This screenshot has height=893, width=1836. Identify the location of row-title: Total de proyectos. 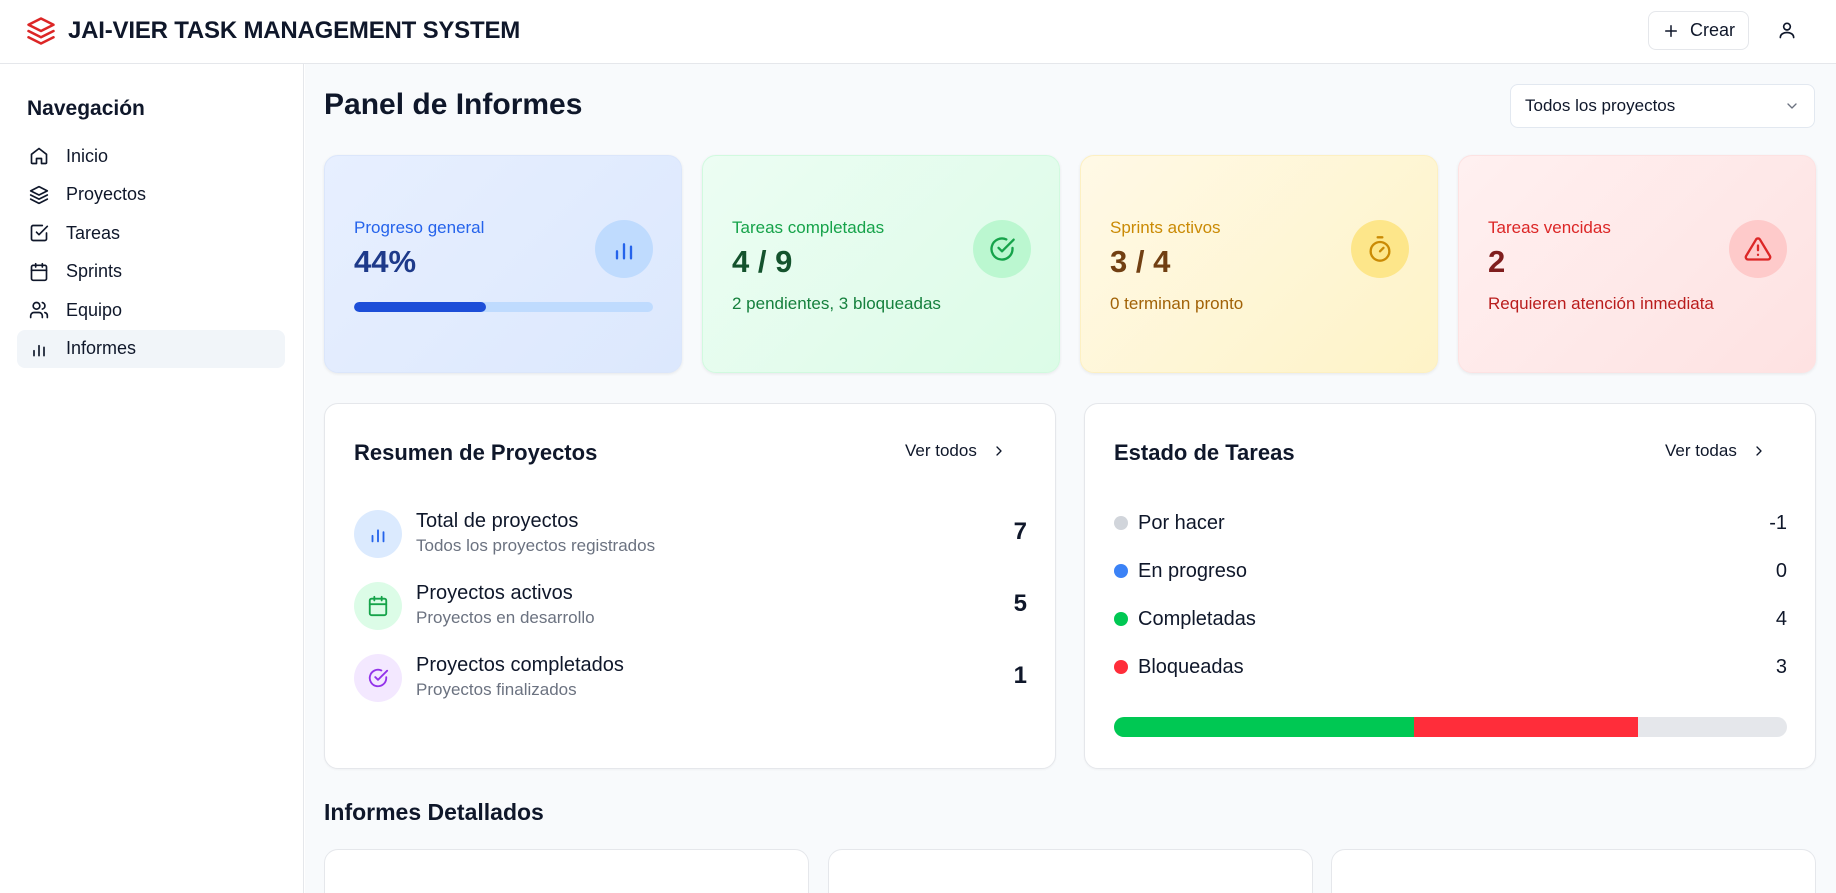
(497, 521).